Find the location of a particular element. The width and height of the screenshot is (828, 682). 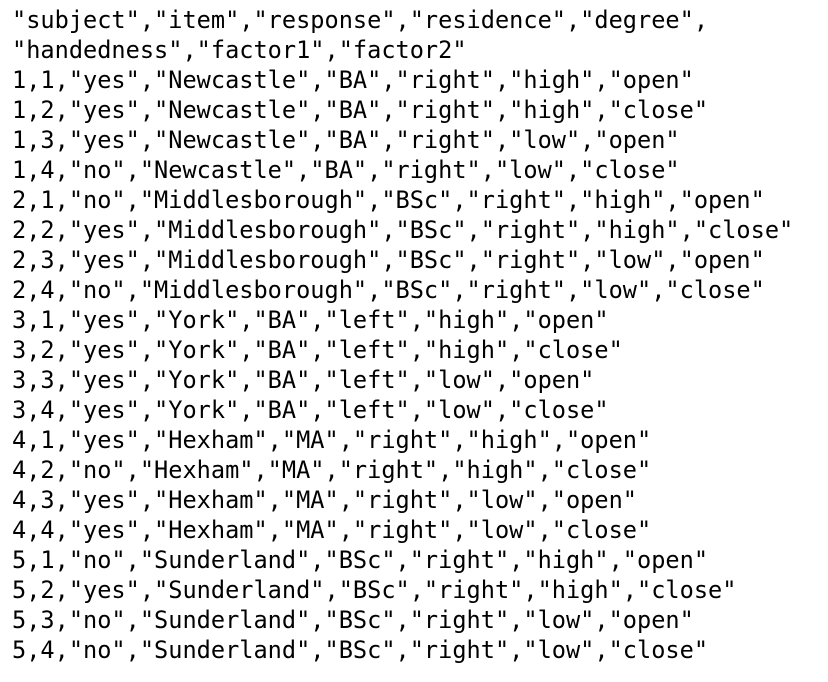

csv-header-line: "handedness","factor1","factor2" is located at coordinates (239, 50).